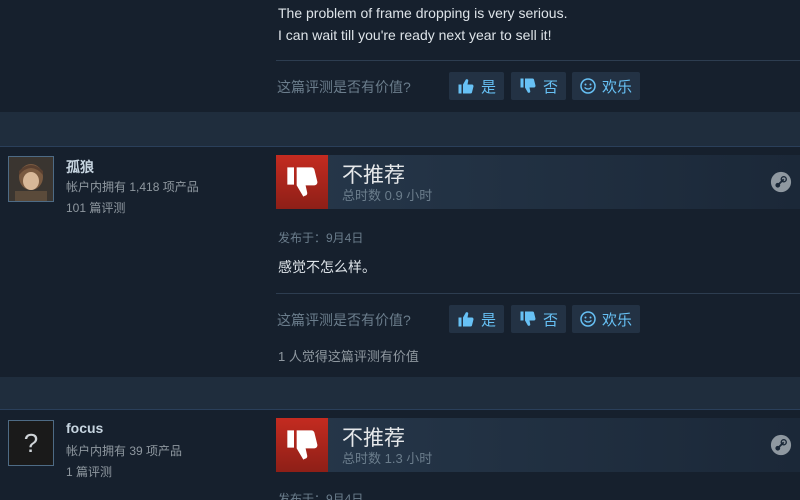 The width and height of the screenshot is (800, 500). Describe the element at coordinates (124, 472) in the screenshot. I see `review-count: 1 篇评测` at that location.